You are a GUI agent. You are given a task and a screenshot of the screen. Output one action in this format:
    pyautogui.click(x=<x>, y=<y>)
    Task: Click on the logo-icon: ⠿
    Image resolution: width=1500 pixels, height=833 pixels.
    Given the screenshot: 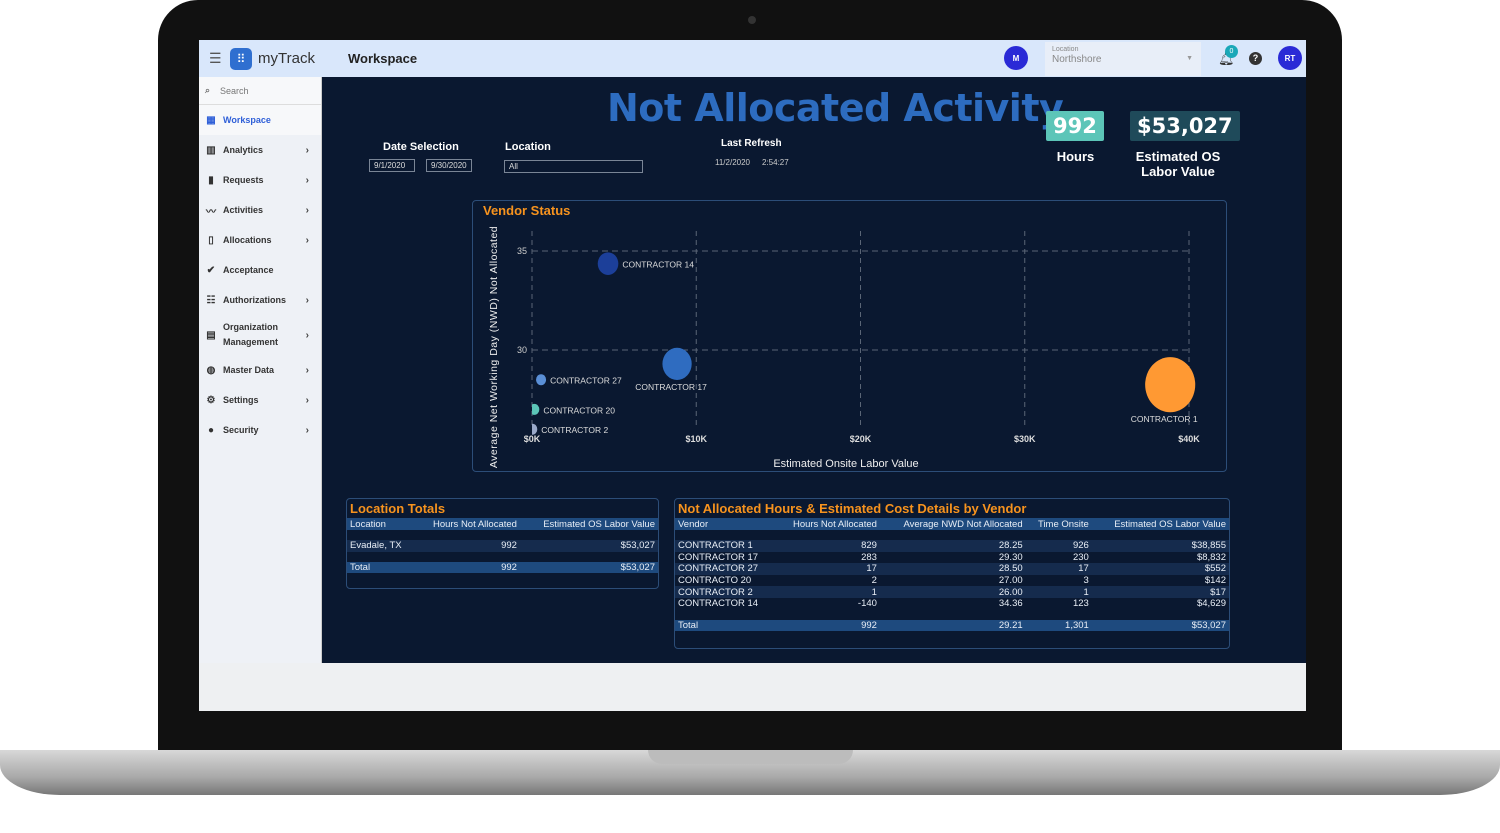 What is the action you would take?
    pyautogui.click(x=241, y=58)
    